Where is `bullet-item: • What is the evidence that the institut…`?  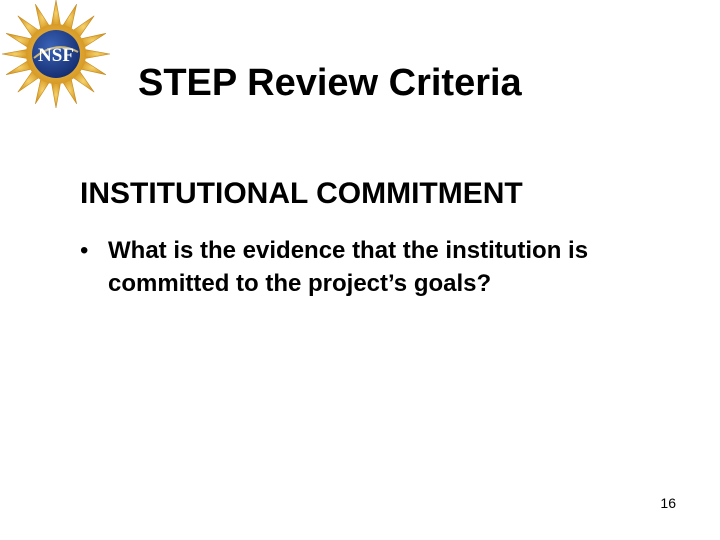 bullet-item: • What is the evidence that the institut… is located at coordinates (380, 267).